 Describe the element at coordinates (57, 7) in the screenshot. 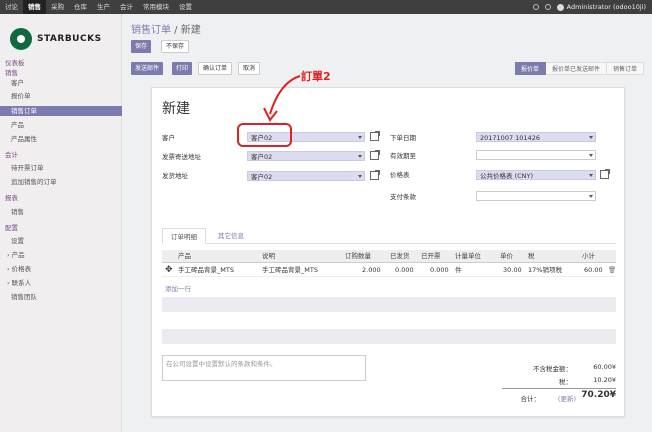

I see `topnav-purchase: 采购` at that location.